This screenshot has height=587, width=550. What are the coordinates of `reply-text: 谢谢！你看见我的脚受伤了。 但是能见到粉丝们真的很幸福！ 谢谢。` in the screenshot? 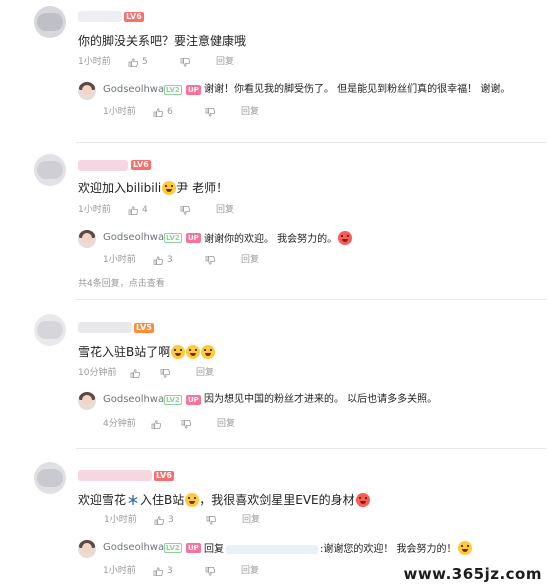 It's located at (357, 89).